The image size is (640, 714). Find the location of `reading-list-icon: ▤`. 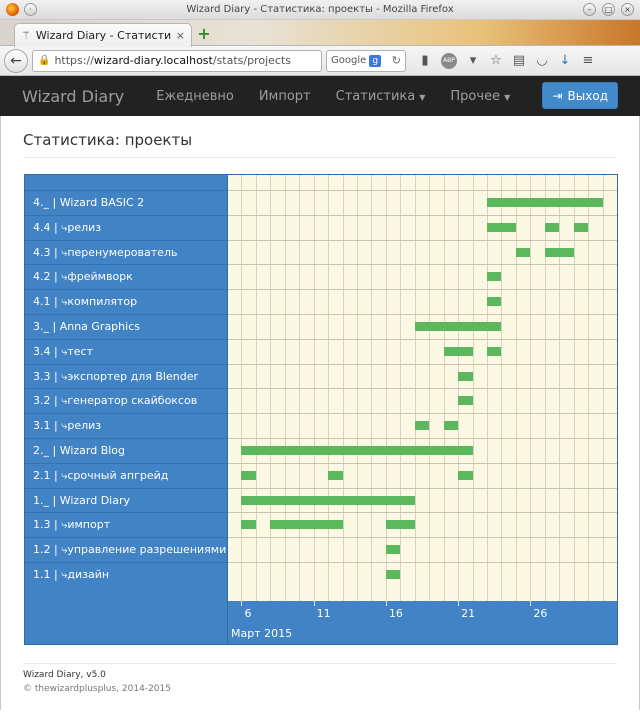

reading-list-icon: ▤ is located at coordinates (519, 60).